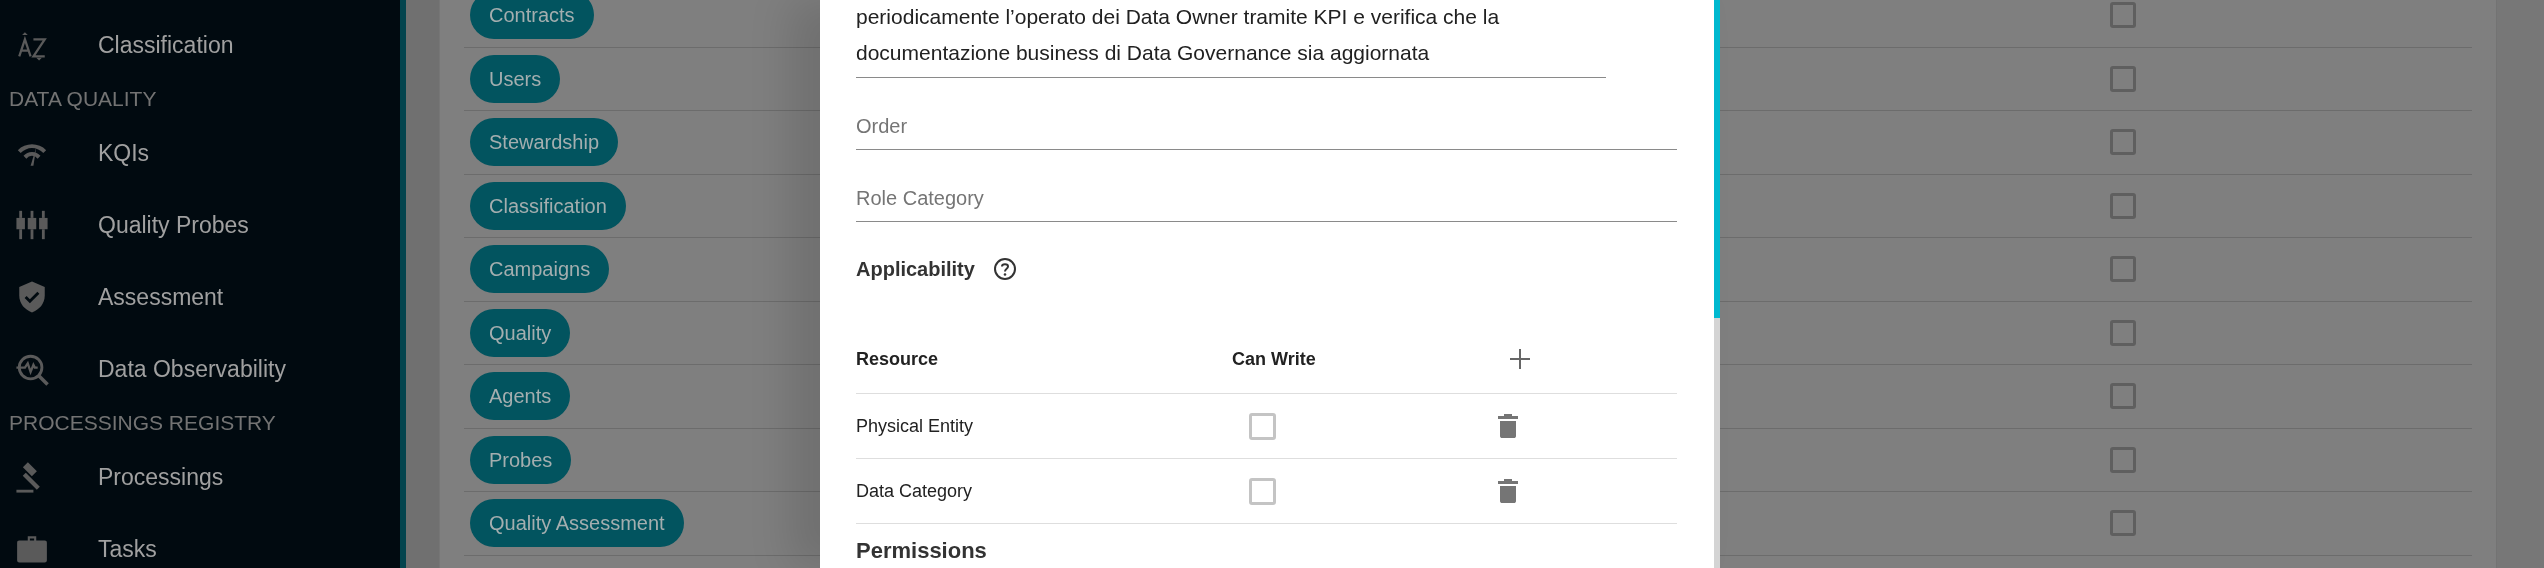 The image size is (2544, 568). What do you see at coordinates (532, 20) in the screenshot?
I see `tag-chip: Contracts` at bounding box center [532, 20].